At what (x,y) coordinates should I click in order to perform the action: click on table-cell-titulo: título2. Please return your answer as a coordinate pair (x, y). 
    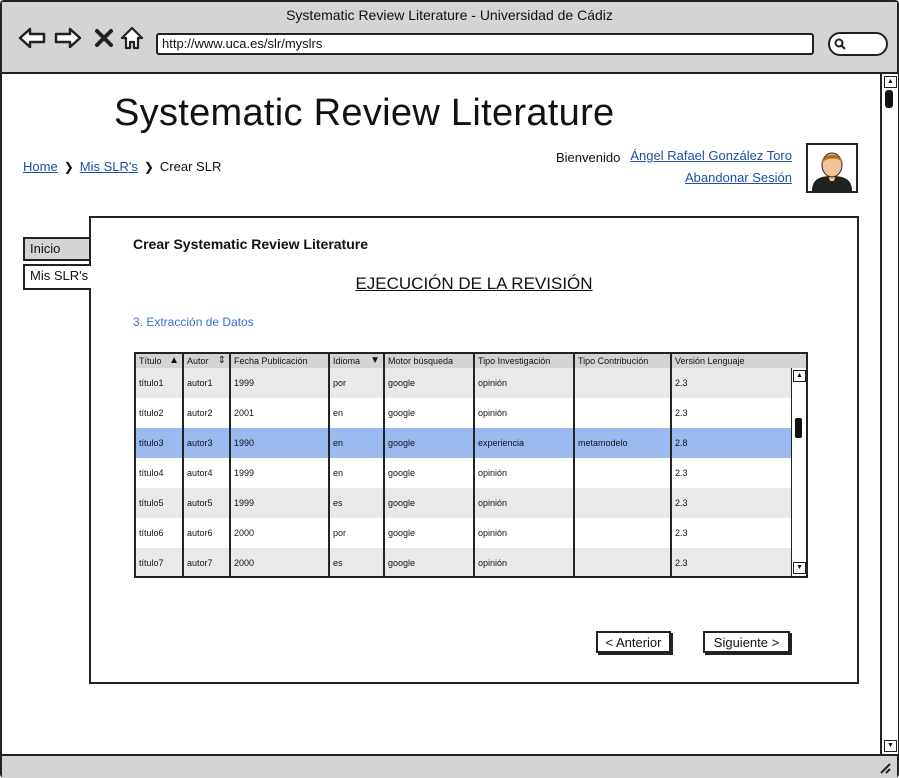
    Looking at the image, I should click on (151, 413).